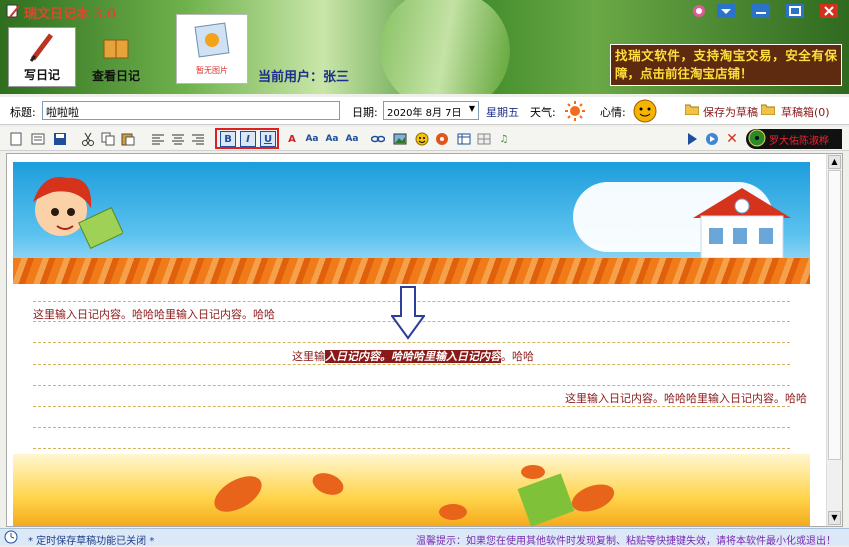  Describe the element at coordinates (834, 162) in the screenshot. I see `scroll-up-icon: ▲` at that location.